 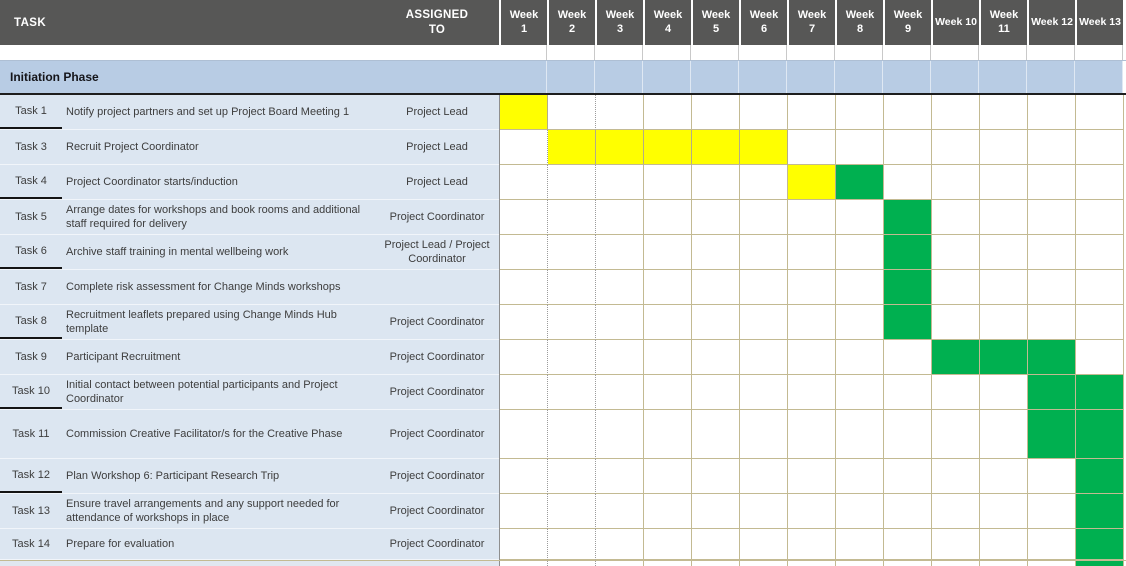 What do you see at coordinates (218, 357) in the screenshot?
I see `task-description-cell: Participant Recruitment` at bounding box center [218, 357].